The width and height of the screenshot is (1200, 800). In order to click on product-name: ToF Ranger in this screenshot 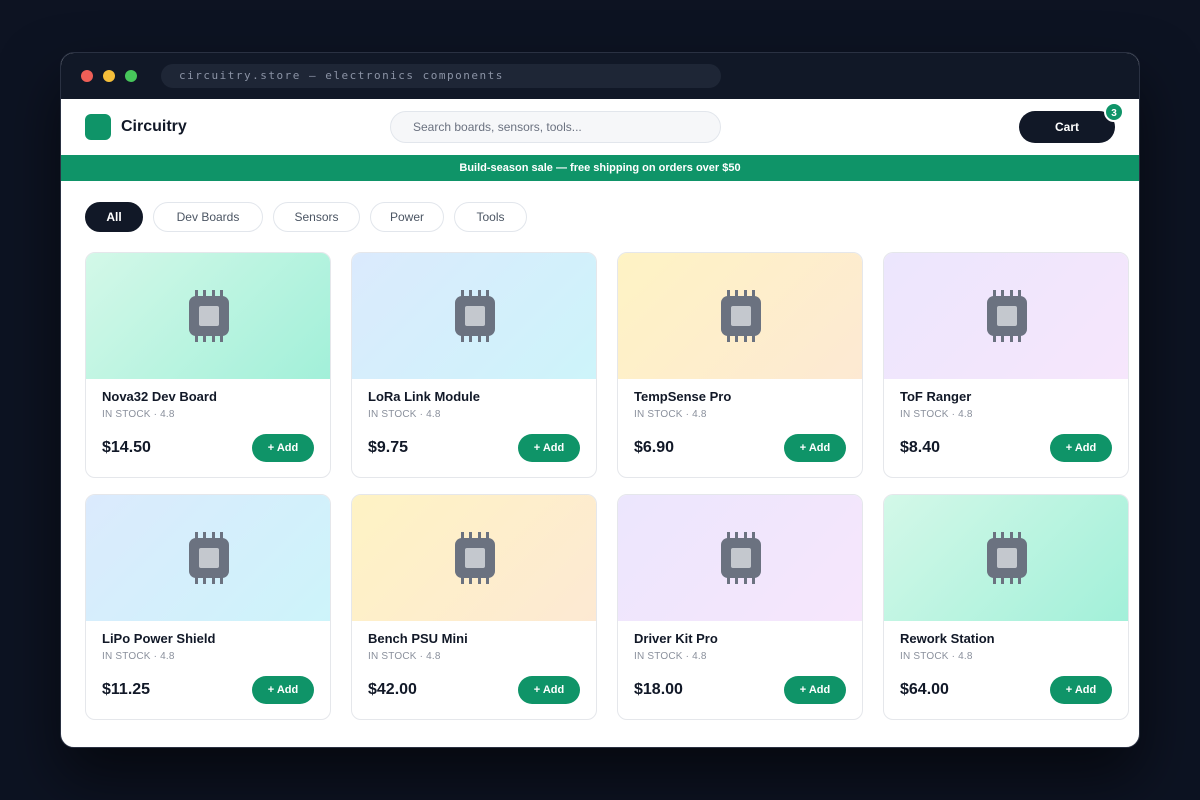, I will do `click(935, 396)`.